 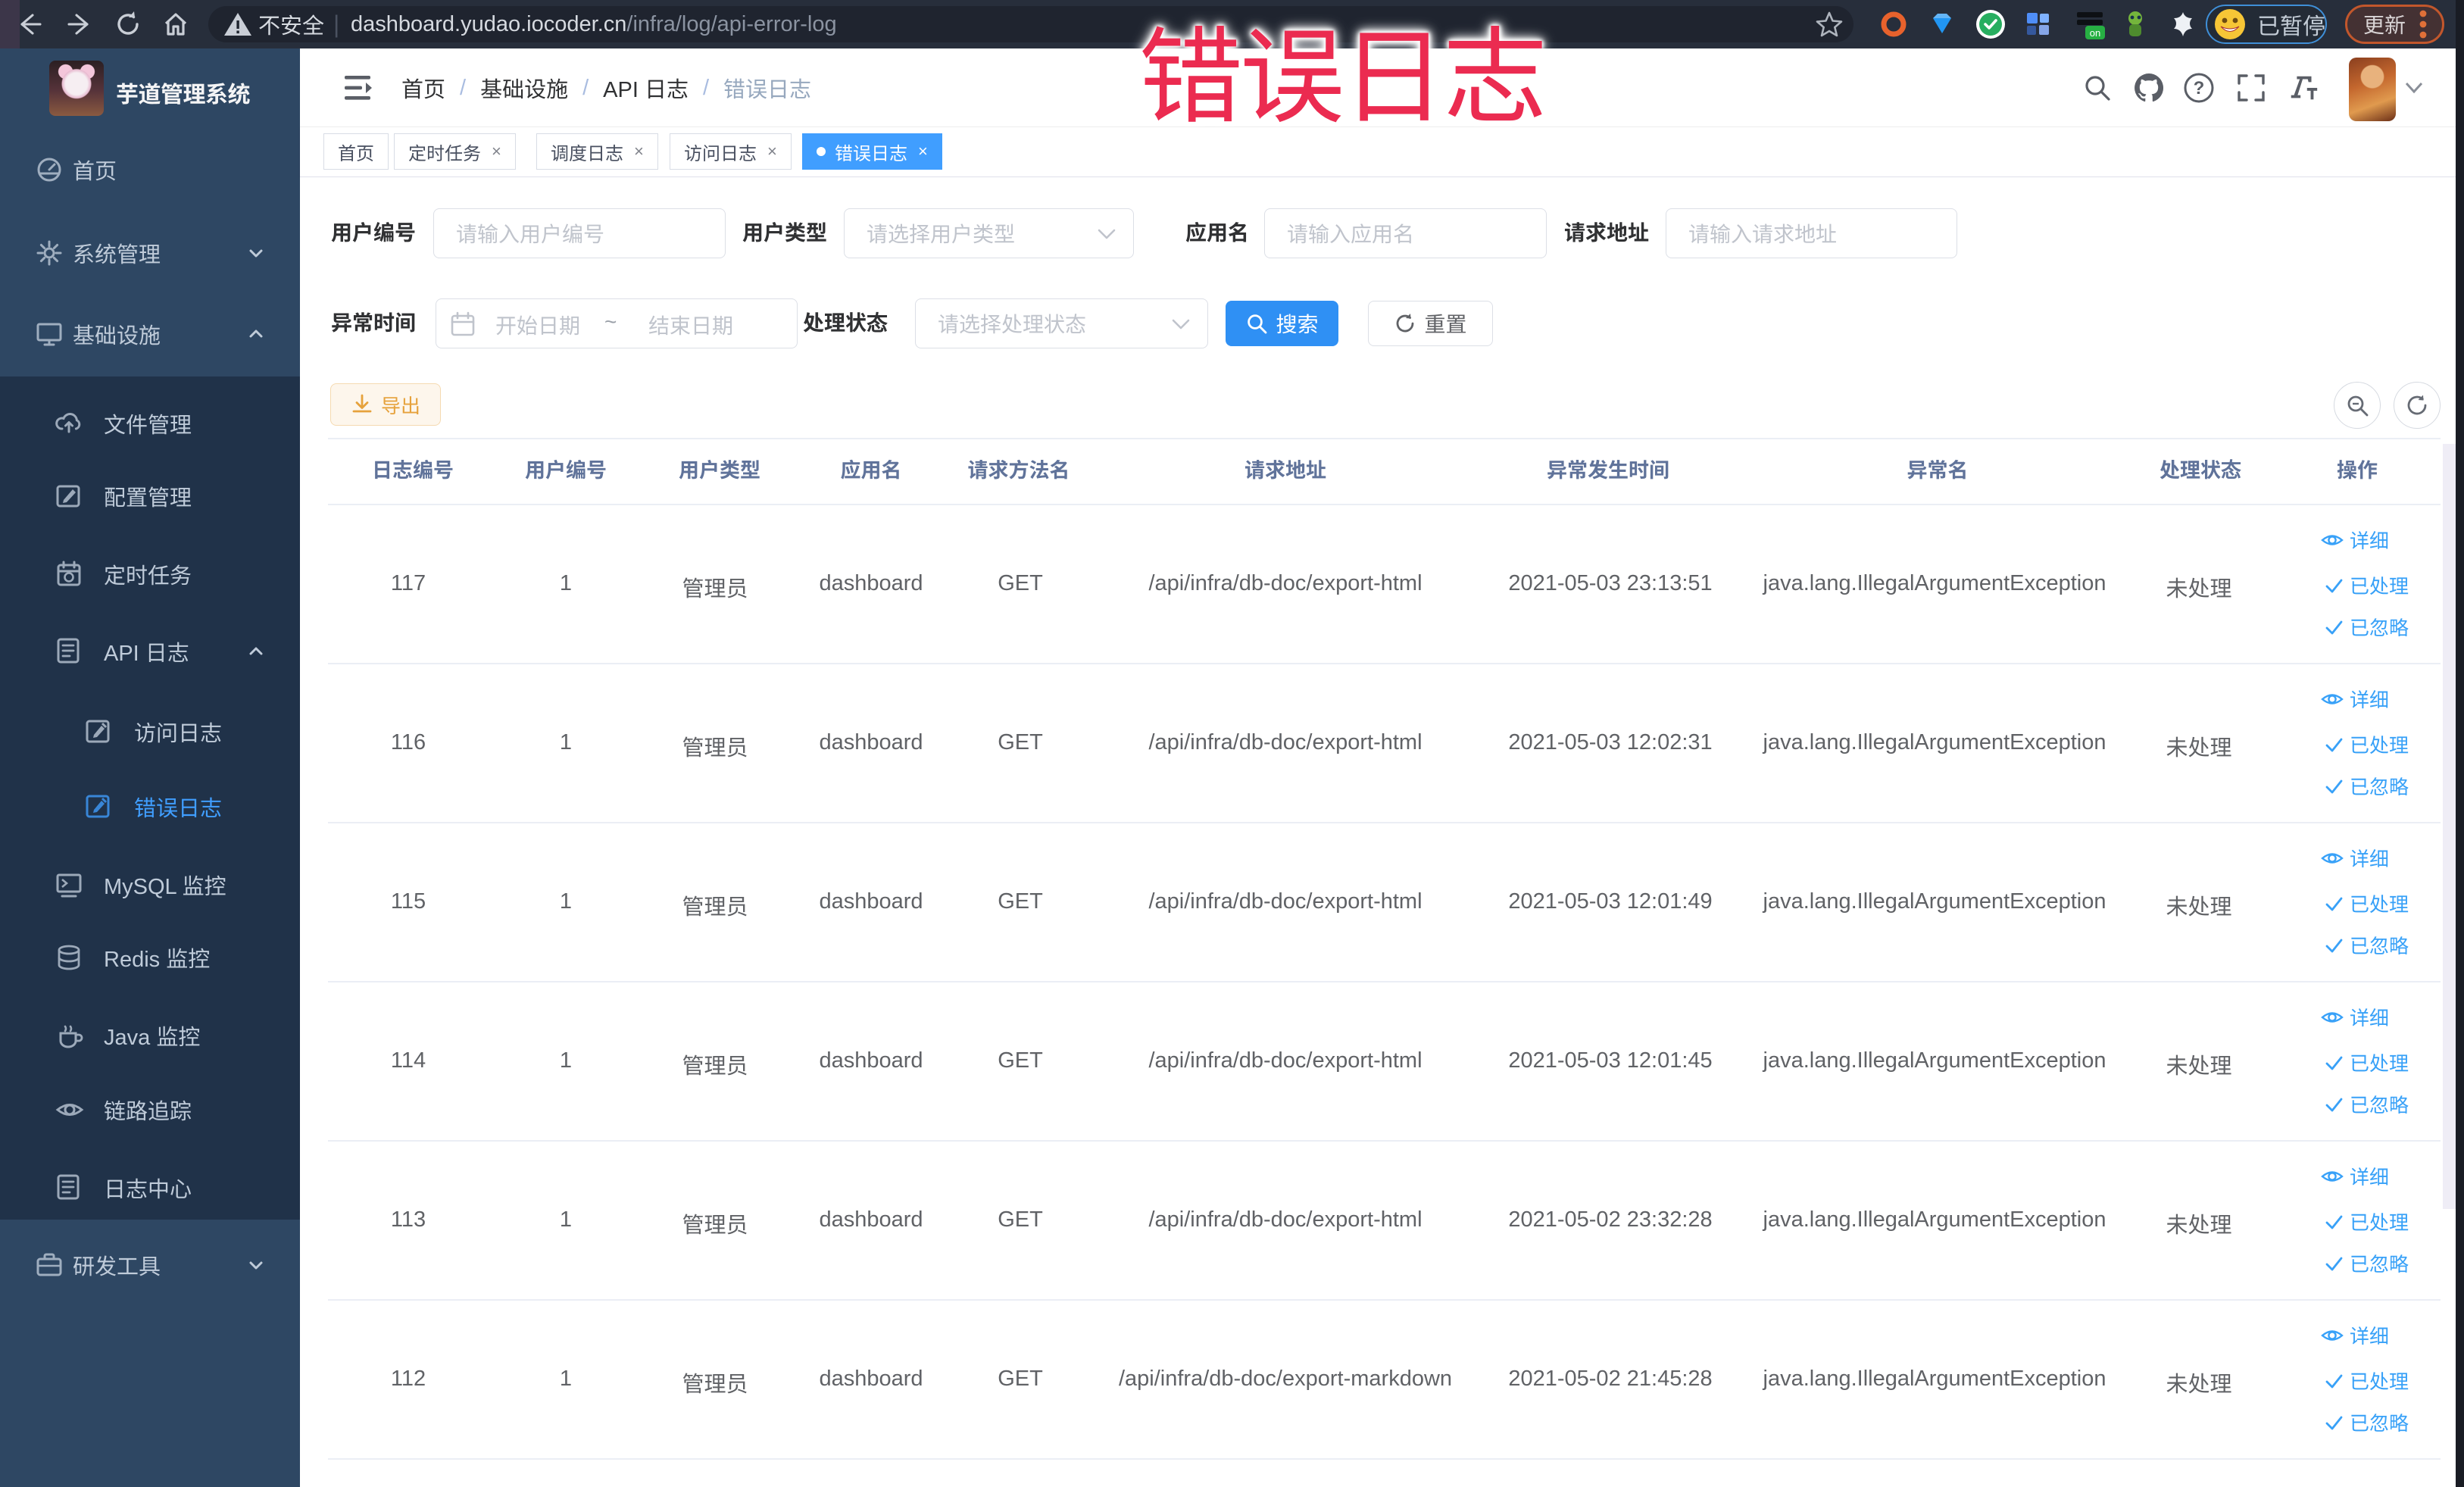 What do you see at coordinates (2095, 33) in the screenshot?
I see `svg-text: on` at bounding box center [2095, 33].